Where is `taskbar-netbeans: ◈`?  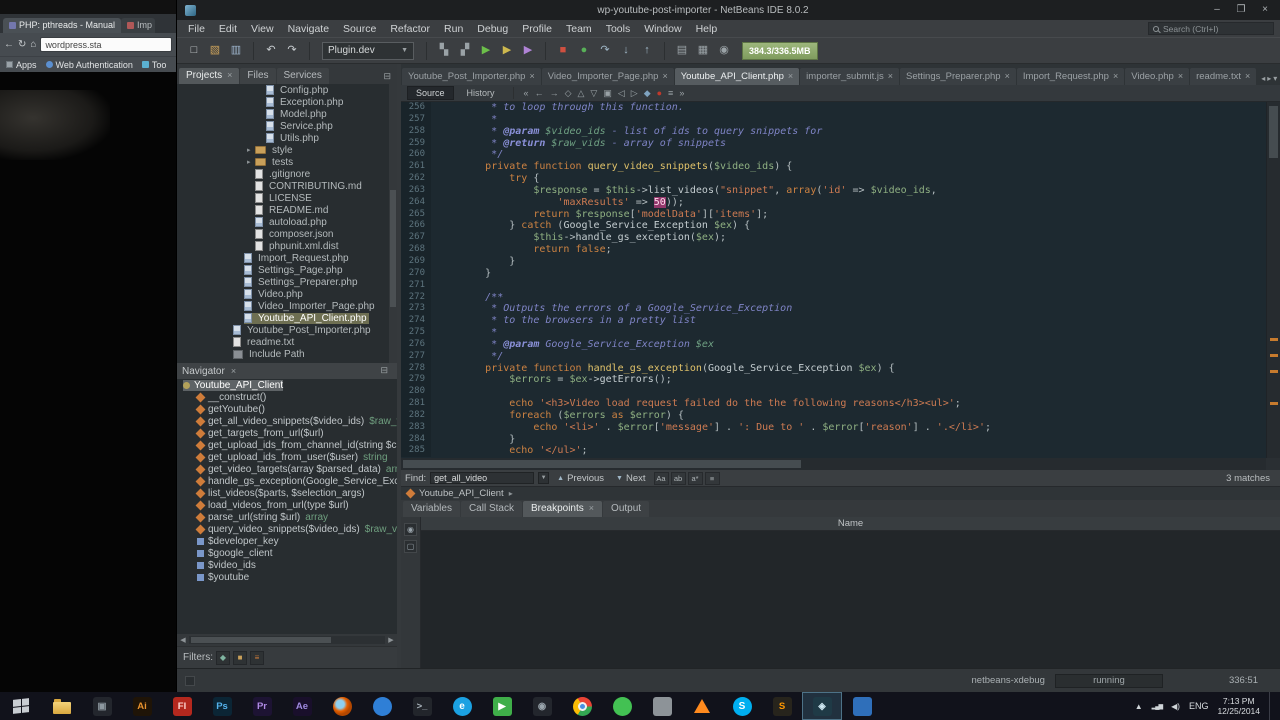 taskbar-netbeans: ◈ is located at coordinates (822, 706).